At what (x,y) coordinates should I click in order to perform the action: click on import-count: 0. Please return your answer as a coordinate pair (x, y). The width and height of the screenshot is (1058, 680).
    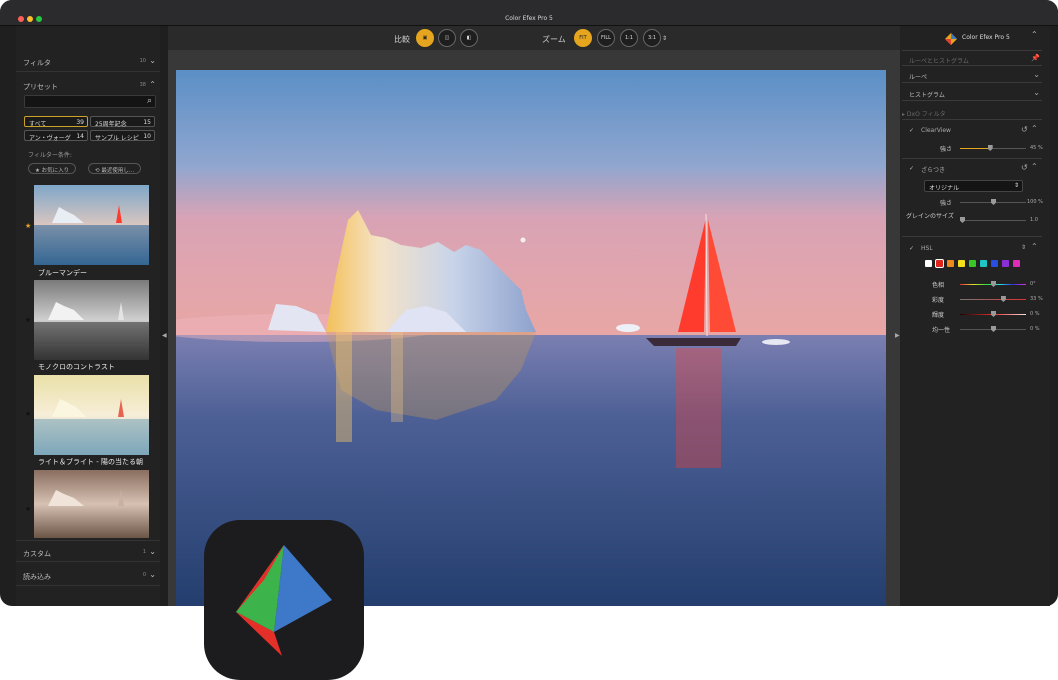
    Looking at the image, I should click on (144, 575).